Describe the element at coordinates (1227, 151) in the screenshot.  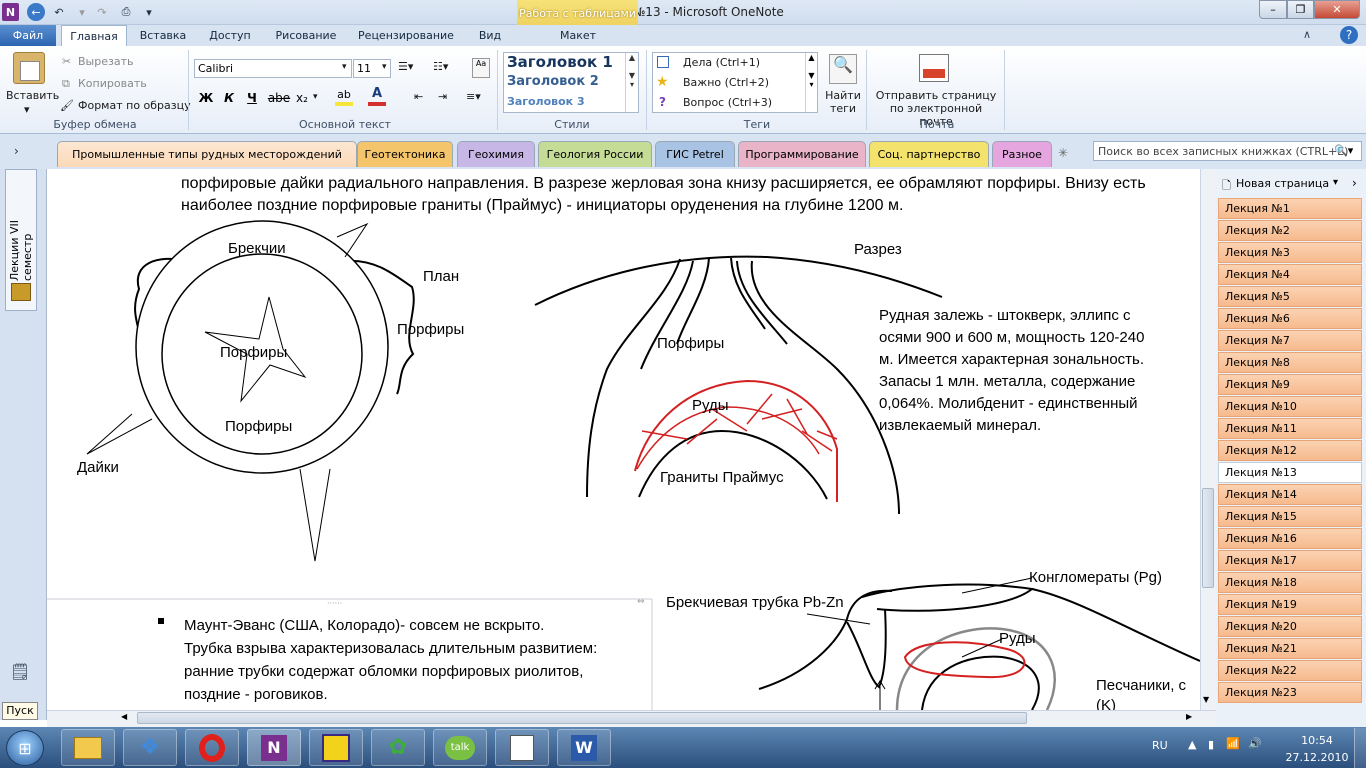
I see `search-input: Поиск во всех записных книжках (CTRL+E)` at that location.